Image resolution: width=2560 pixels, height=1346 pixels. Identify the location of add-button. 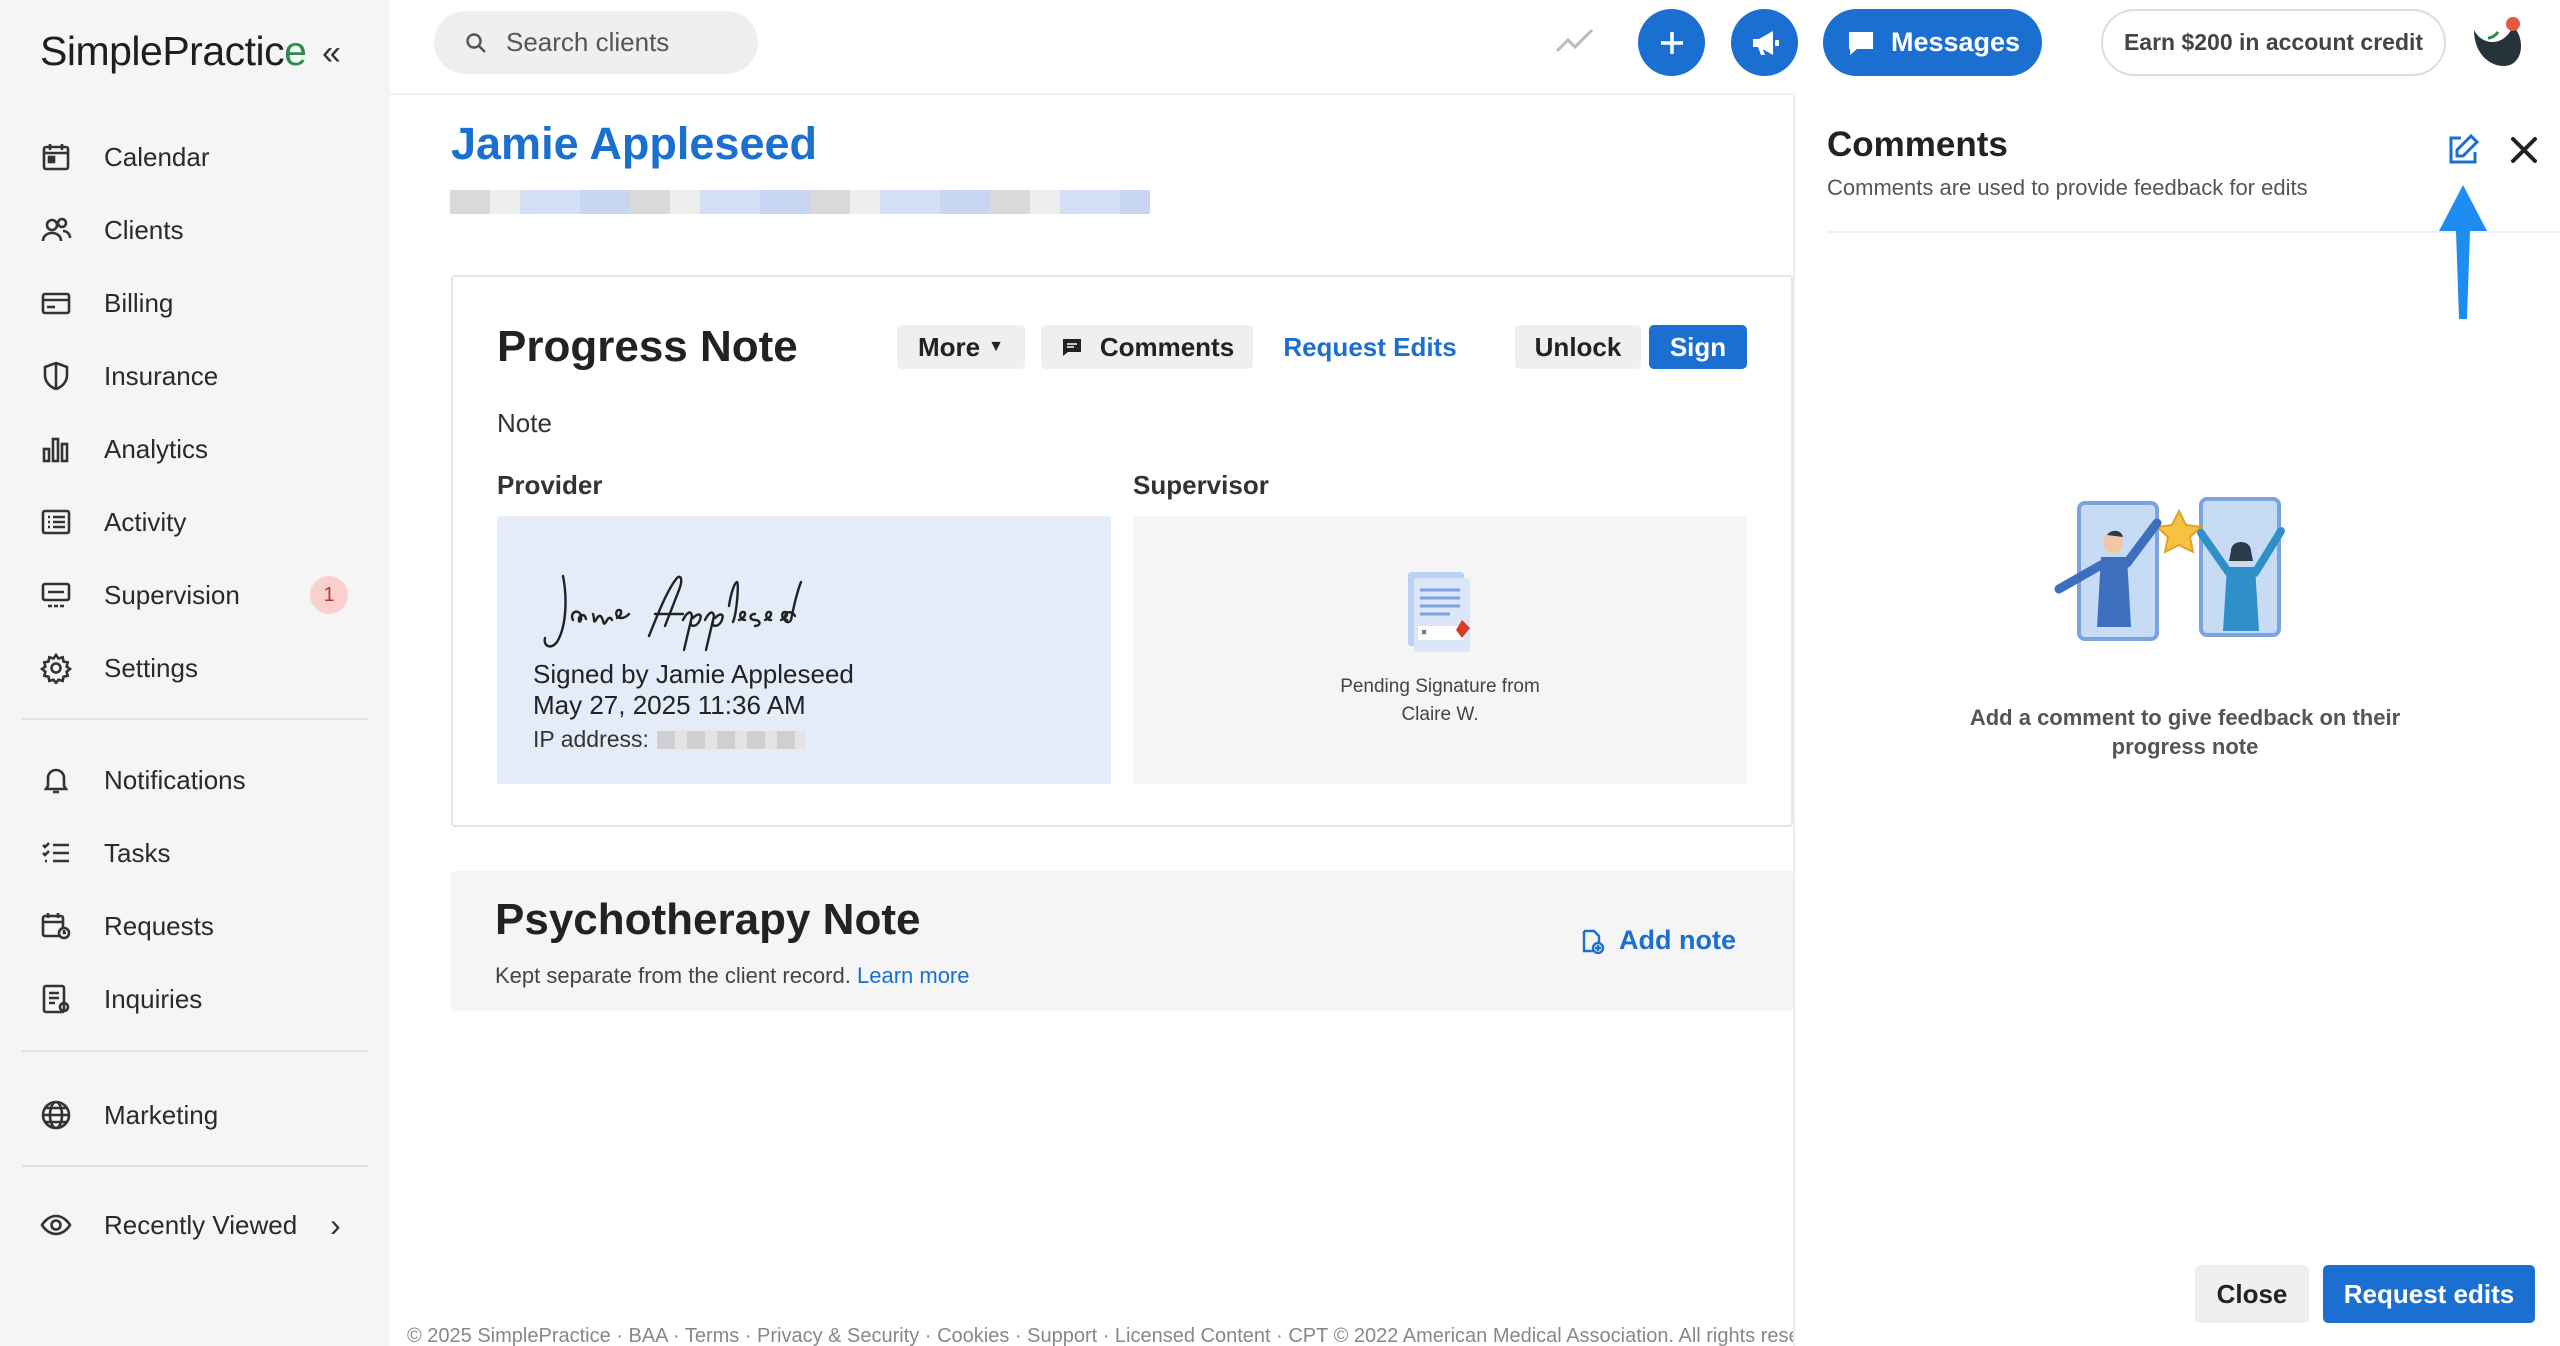
(1671, 42).